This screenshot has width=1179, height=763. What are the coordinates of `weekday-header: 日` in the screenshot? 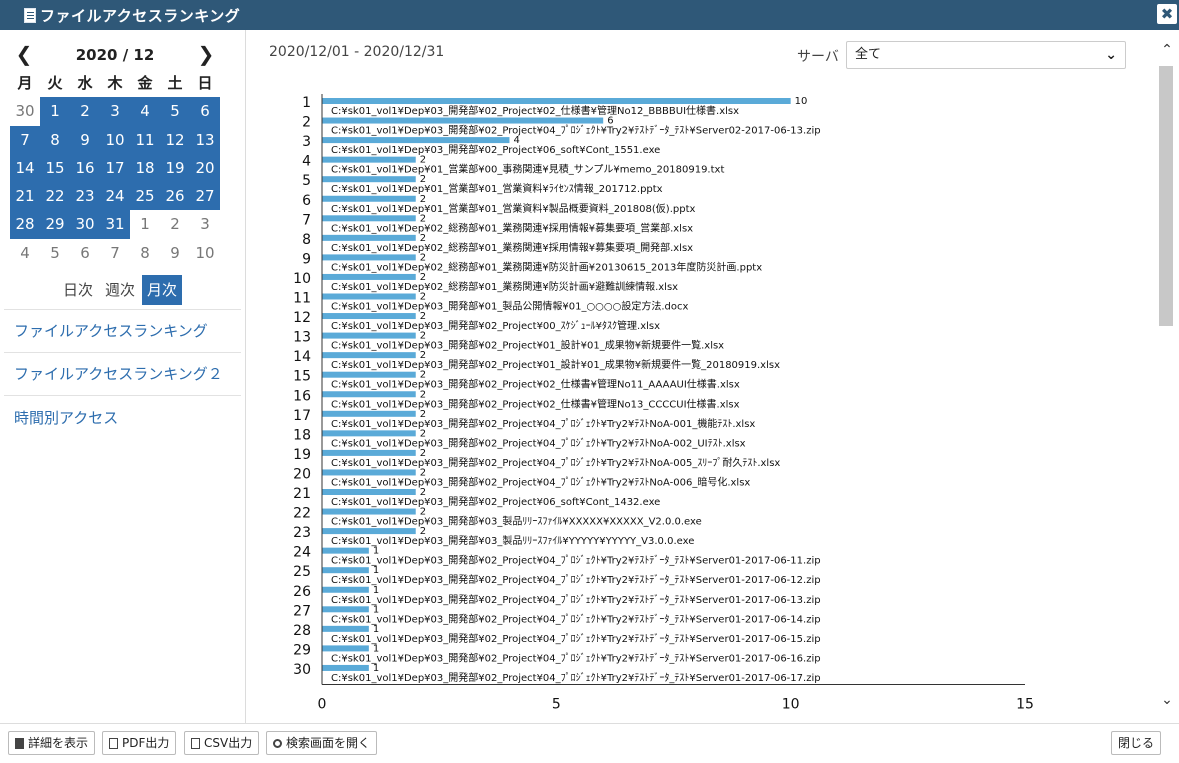 It's located at (205, 83).